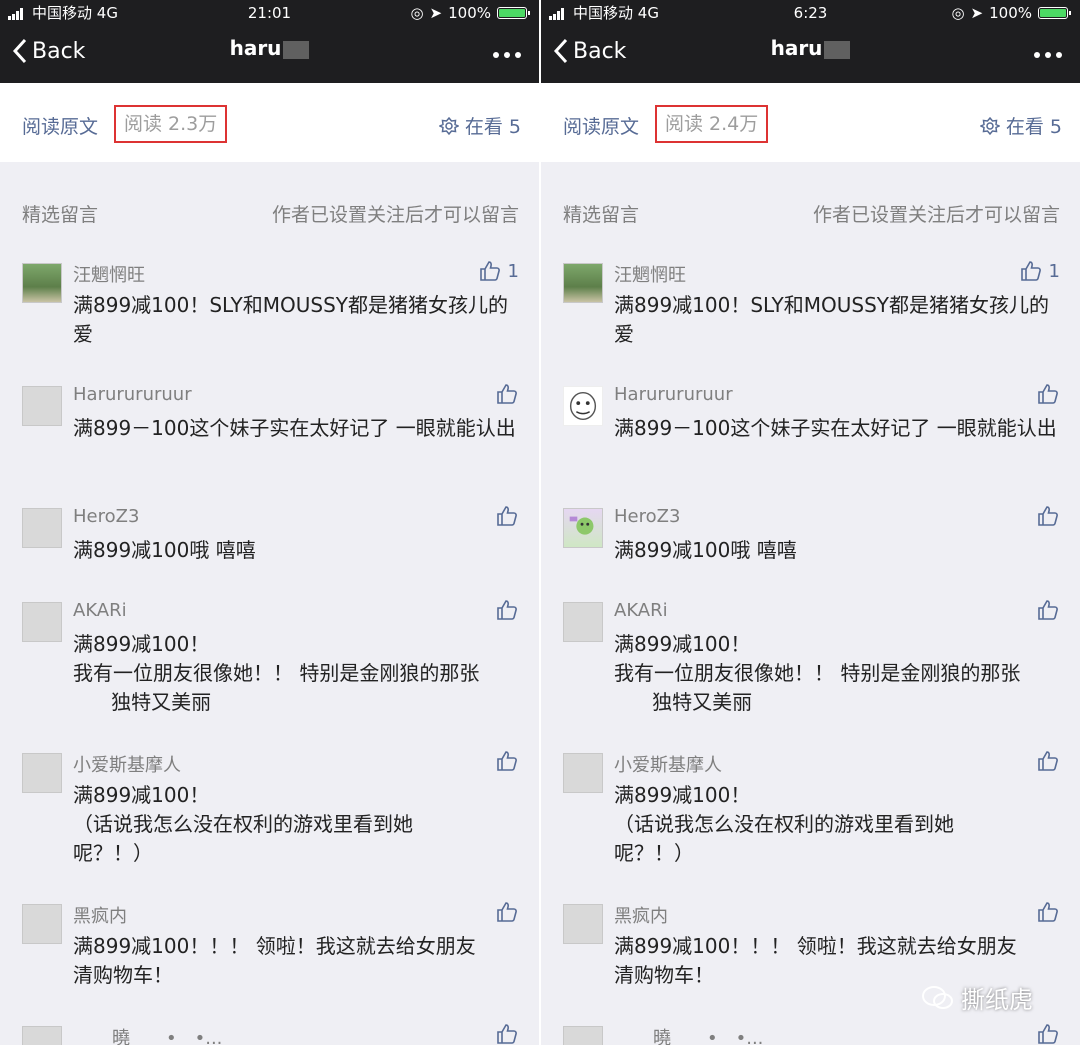  Describe the element at coordinates (269, 122) in the screenshot. I see `read-stats-bar: 阅读原文 阅读 2.3万 在看 5` at that location.